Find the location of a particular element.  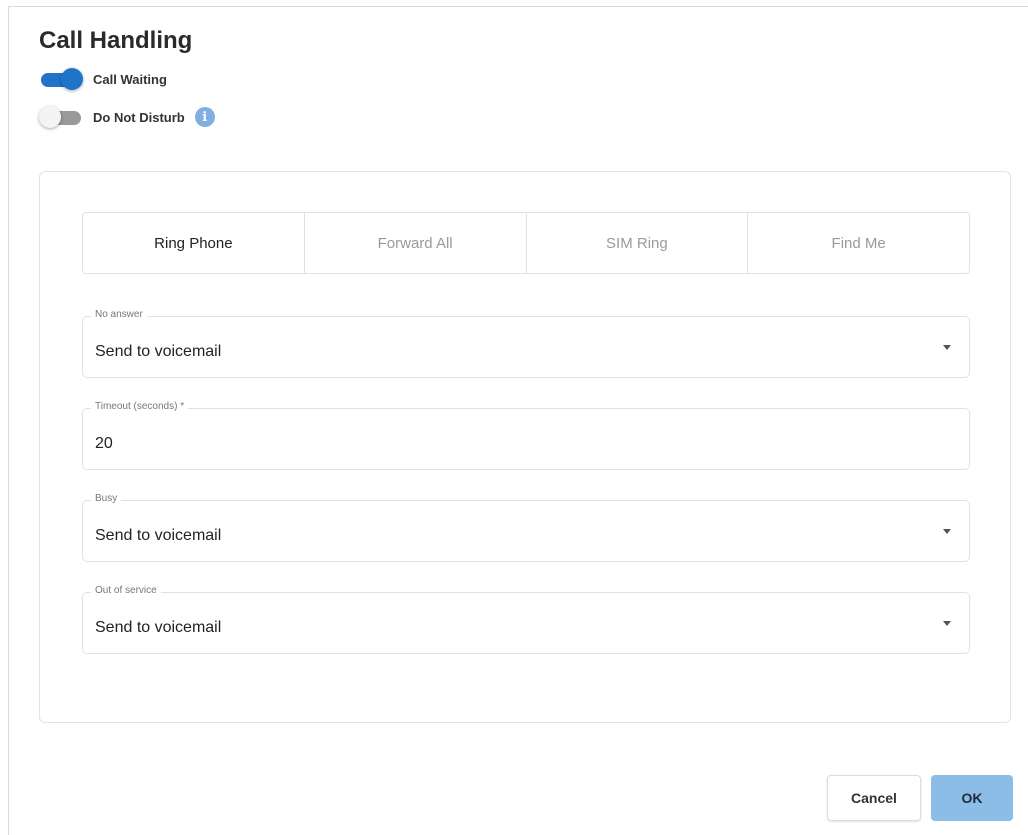

call-waiting-label: Call Waiting is located at coordinates (130, 79).